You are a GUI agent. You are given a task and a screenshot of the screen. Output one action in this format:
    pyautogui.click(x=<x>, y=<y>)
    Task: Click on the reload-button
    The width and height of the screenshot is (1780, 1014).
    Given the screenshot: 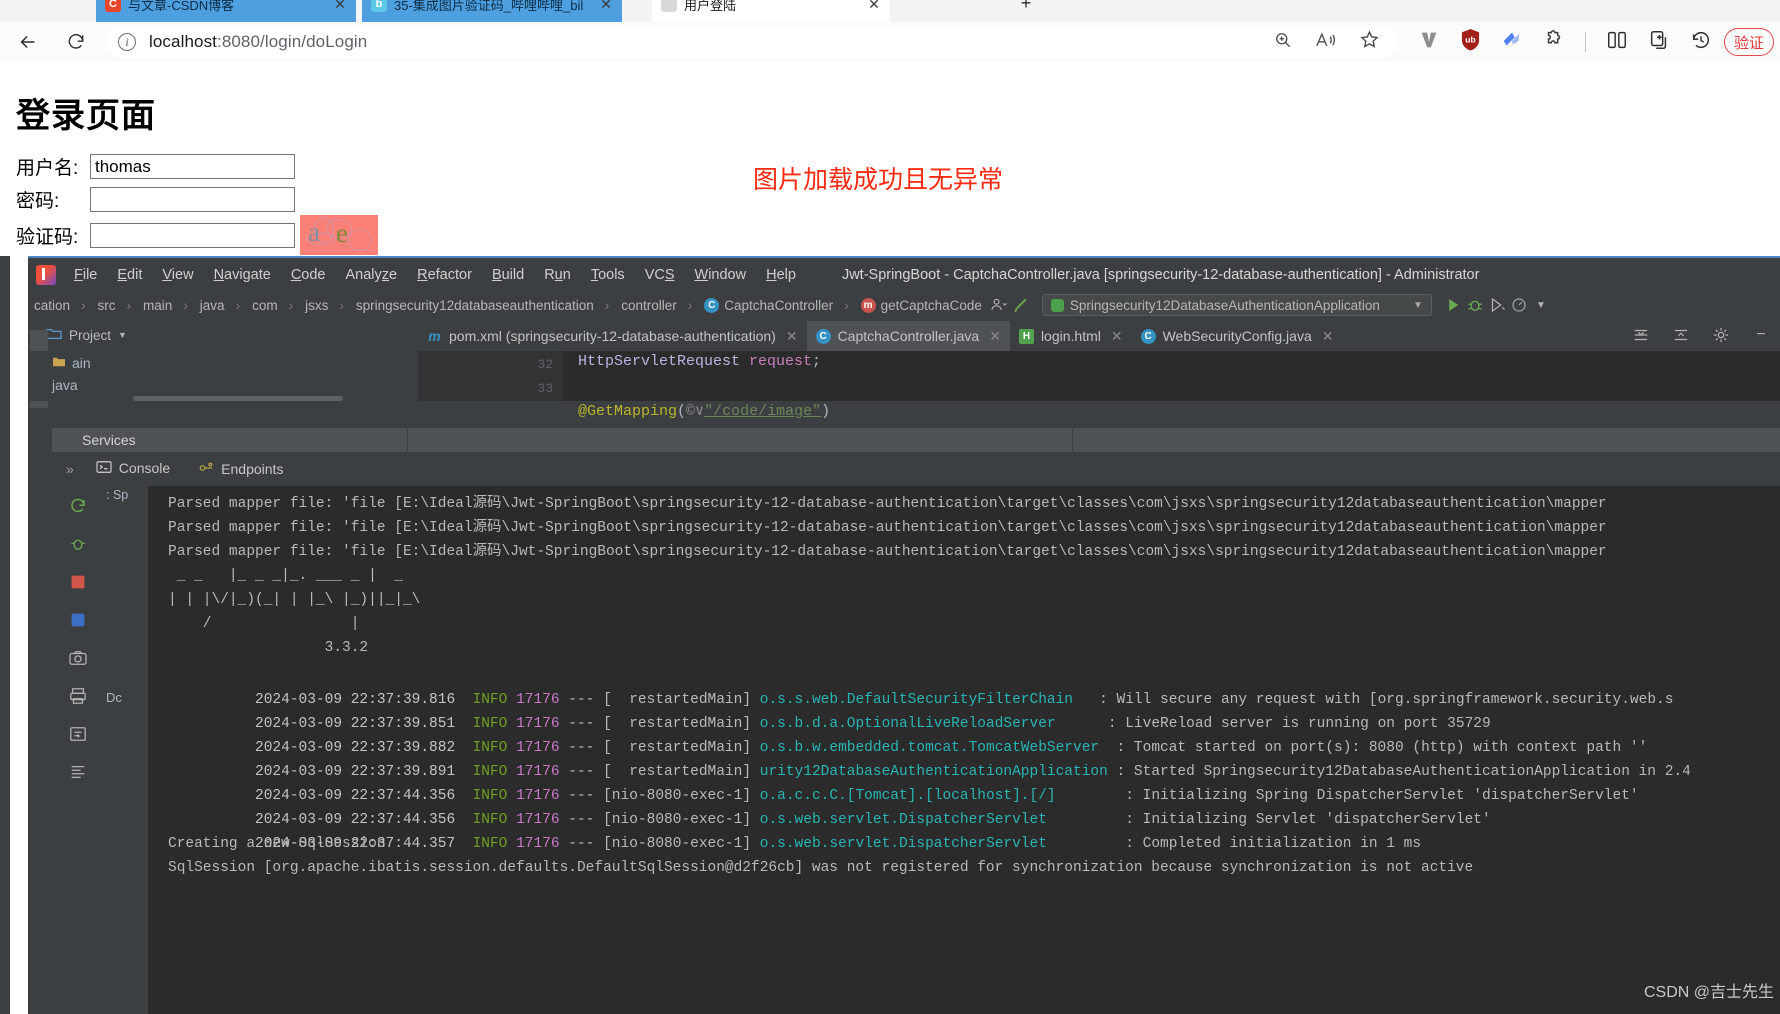 What is the action you would take?
    pyautogui.click(x=76, y=42)
    